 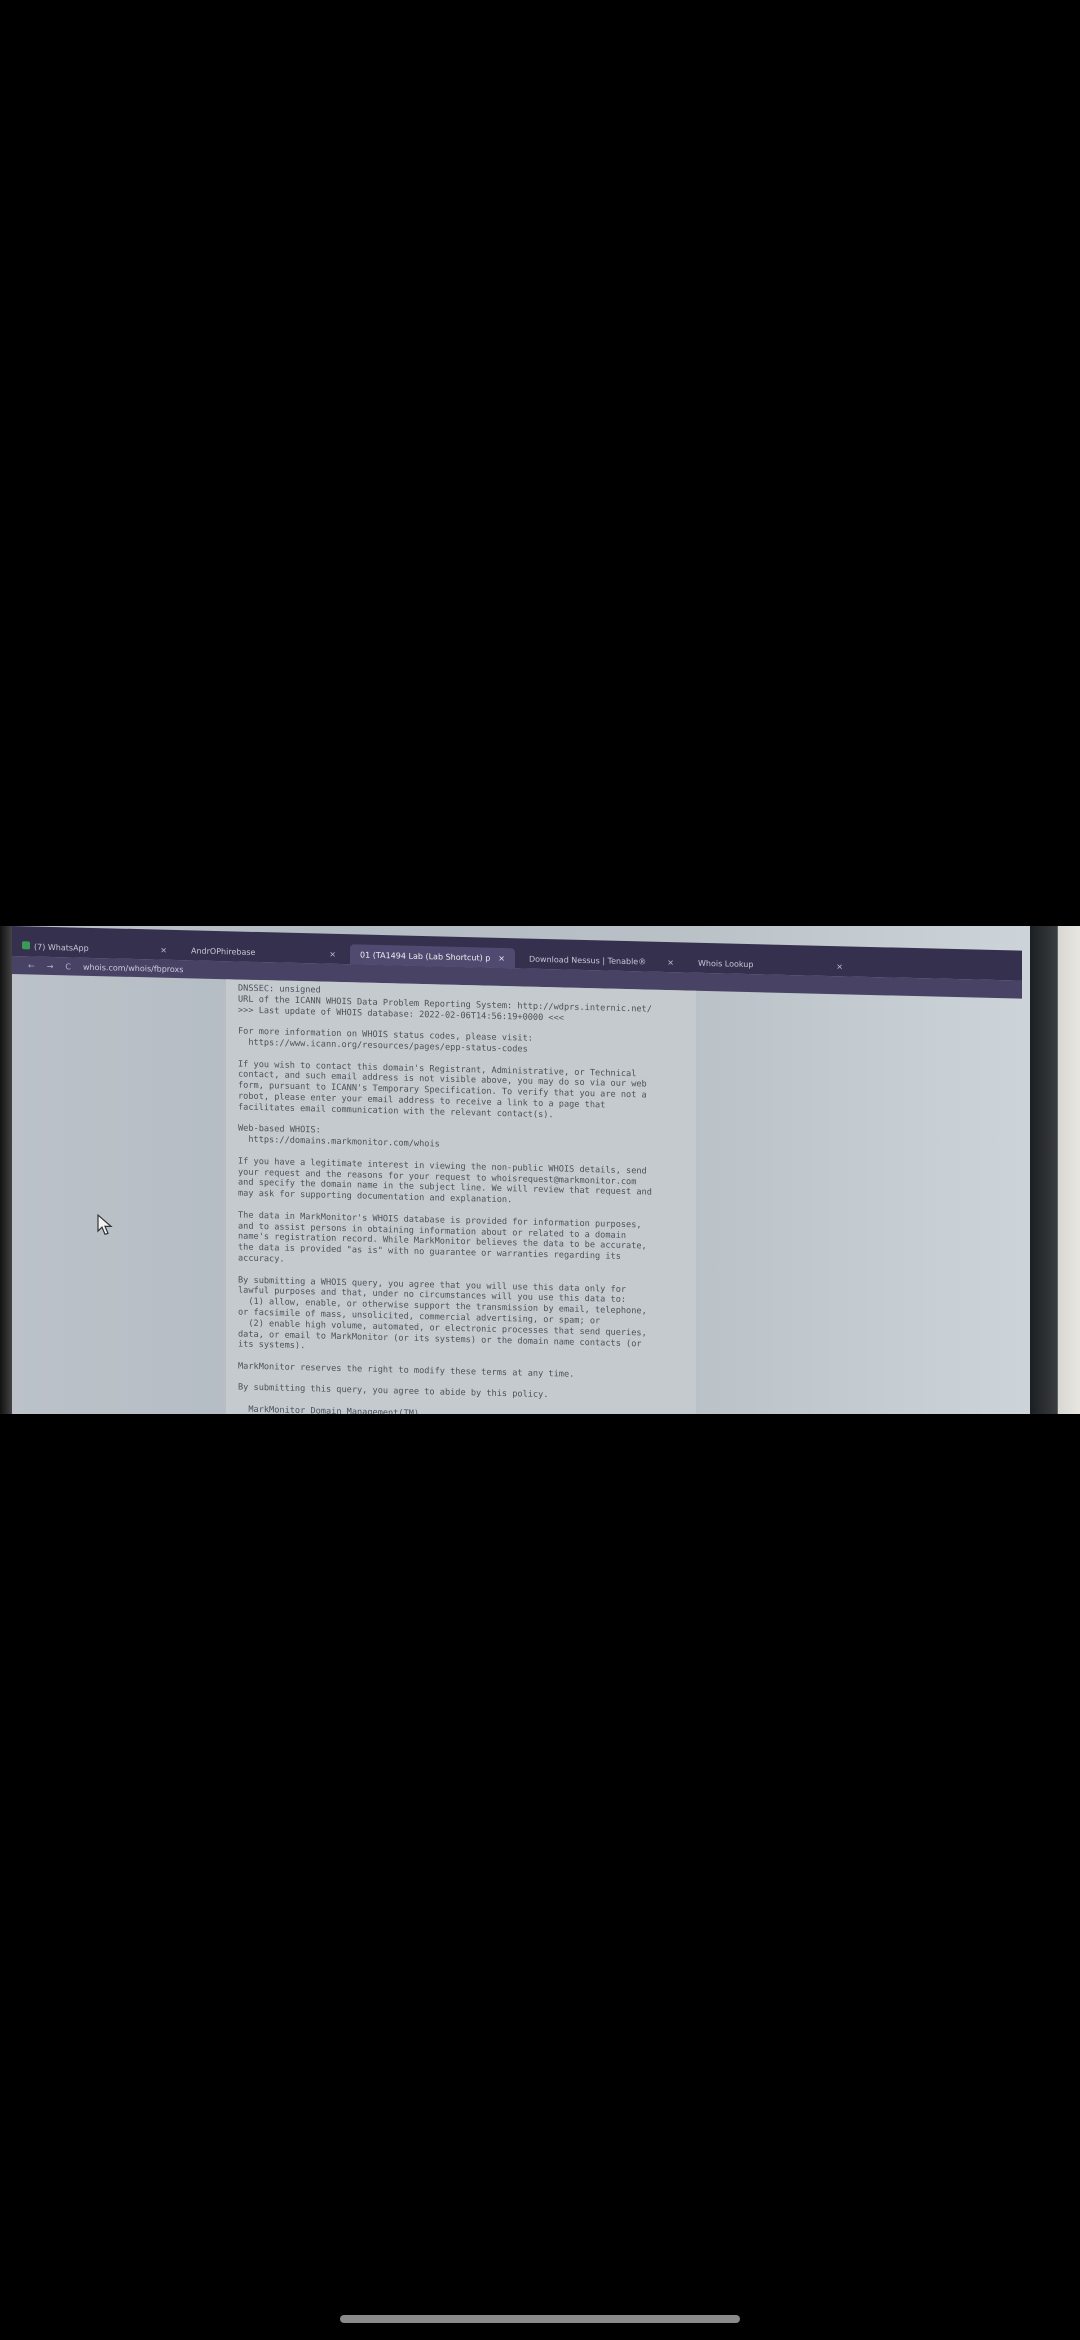 I want to click on back-icon: ←, so click(x=31, y=965).